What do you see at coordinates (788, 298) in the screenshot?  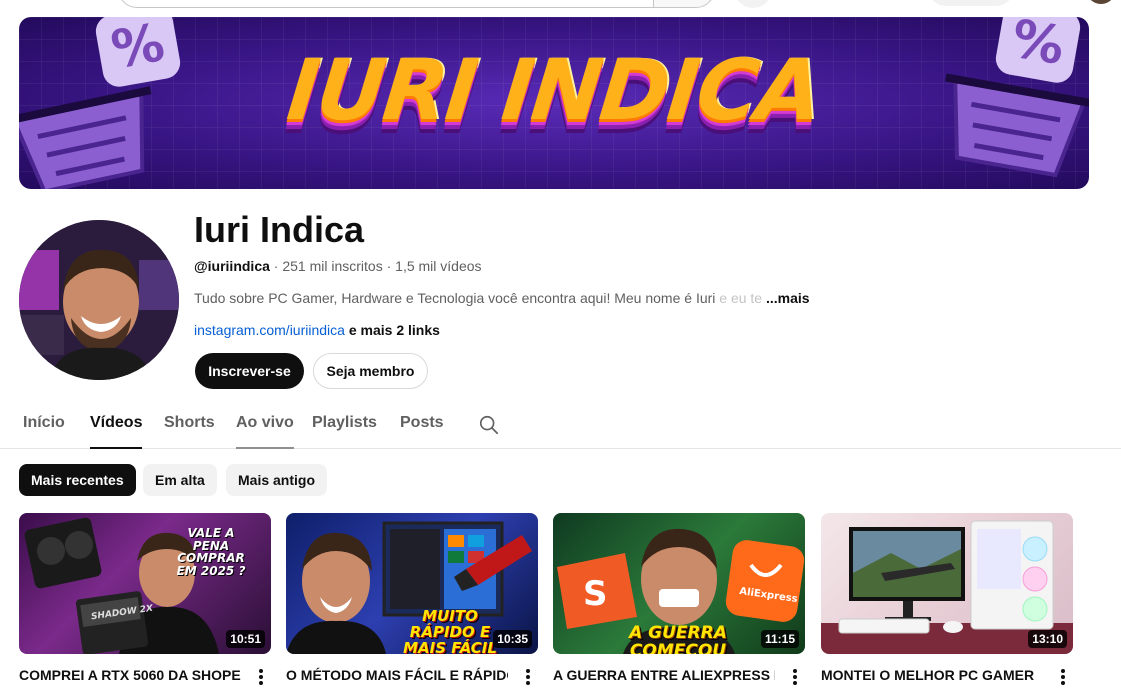 I see `description-more-link: ...mais` at bounding box center [788, 298].